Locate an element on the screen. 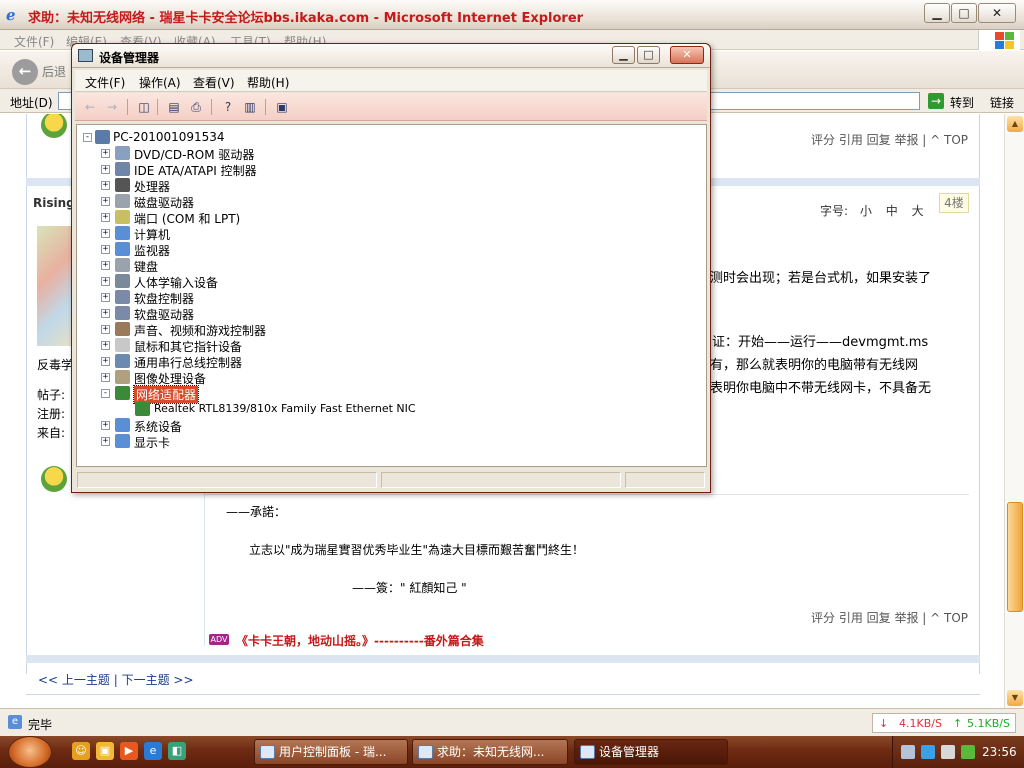 This screenshot has height=768, width=1024. go-arrow-icon: → is located at coordinates (936, 101).